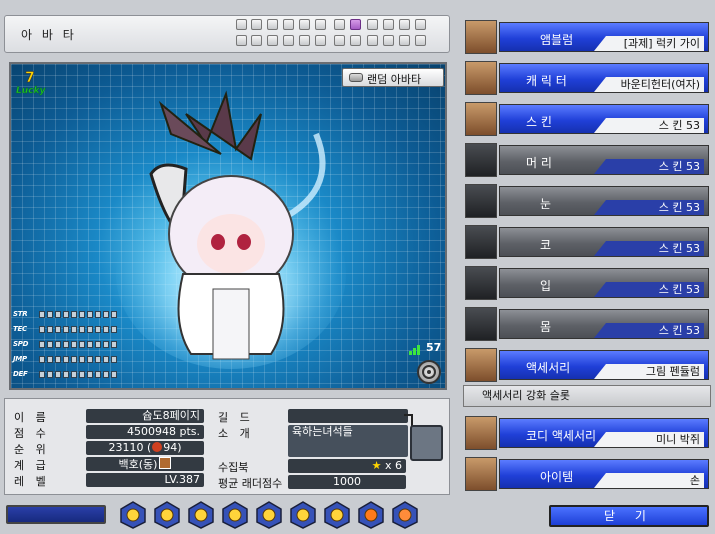 The width and height of the screenshot is (715, 534). Describe the element at coordinates (20, 314) in the screenshot. I see `stat-label: STR` at that location.